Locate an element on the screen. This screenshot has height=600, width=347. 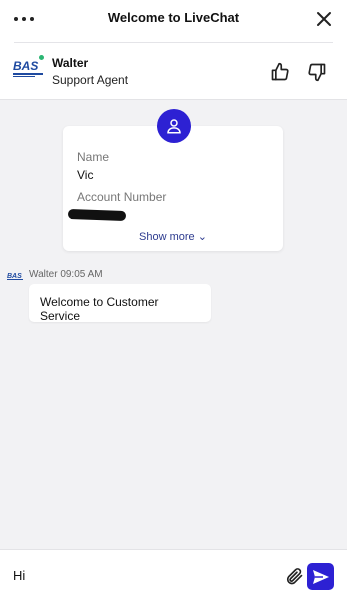
message-composer: Hi is located at coordinates (173, 574).